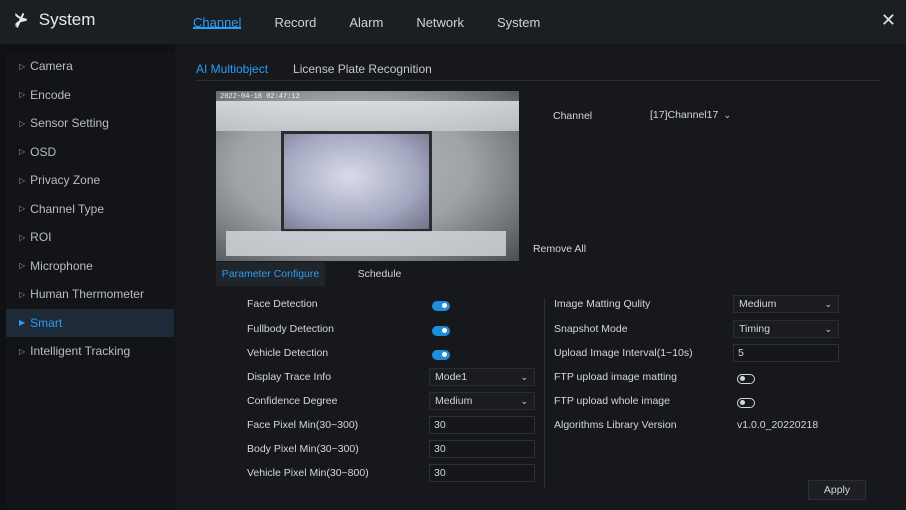  Describe the element at coordinates (90, 237) in the screenshot. I see `sidebar-item-roi: ▷ ROI` at that location.